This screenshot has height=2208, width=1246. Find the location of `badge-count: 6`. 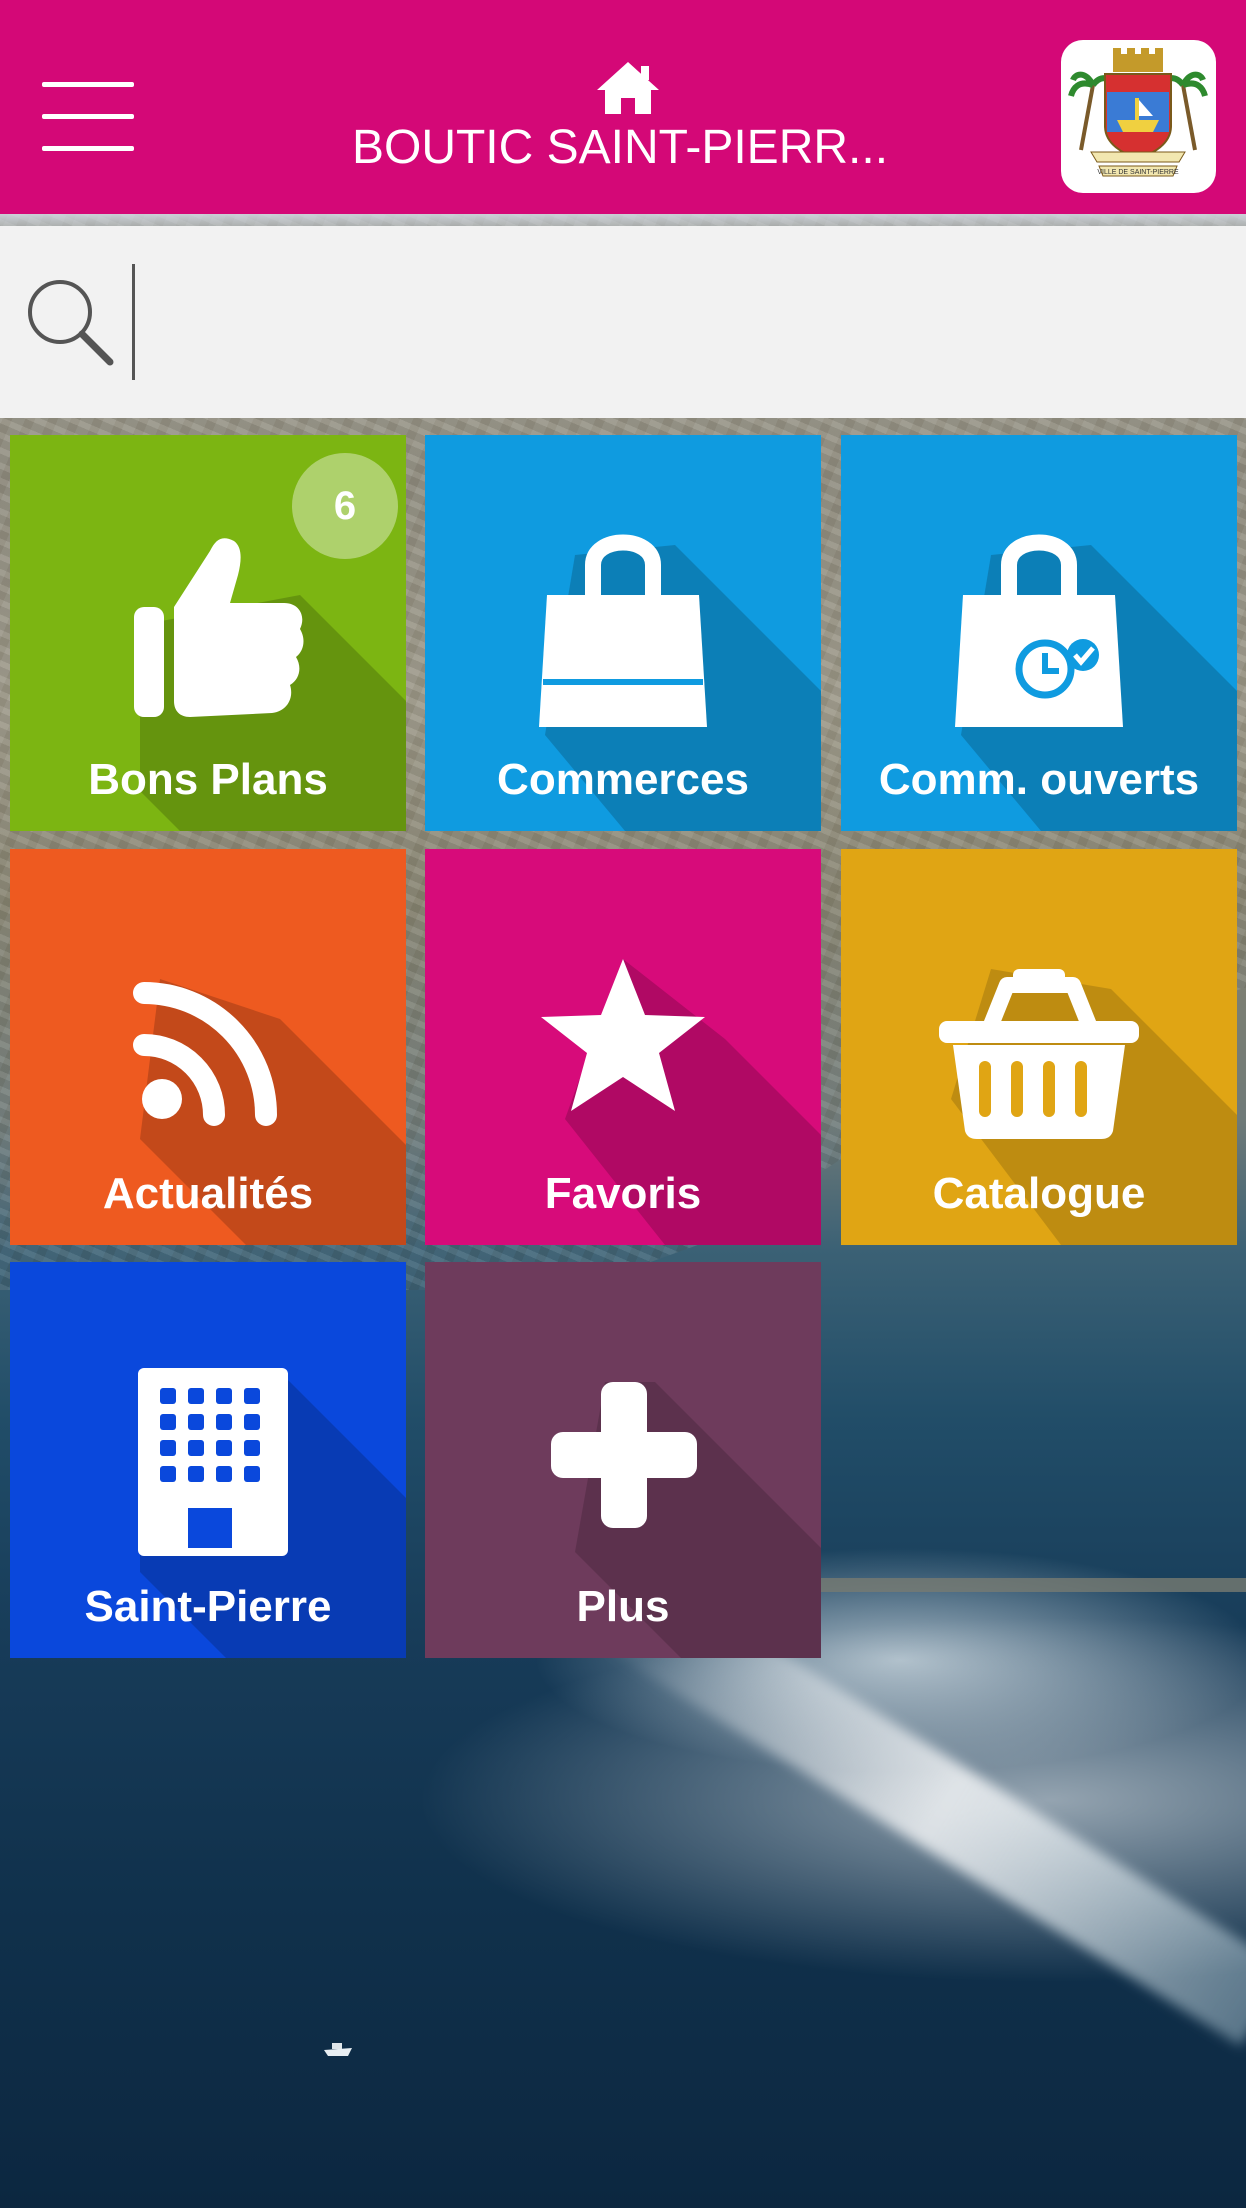

badge-count: 6 is located at coordinates (345, 506).